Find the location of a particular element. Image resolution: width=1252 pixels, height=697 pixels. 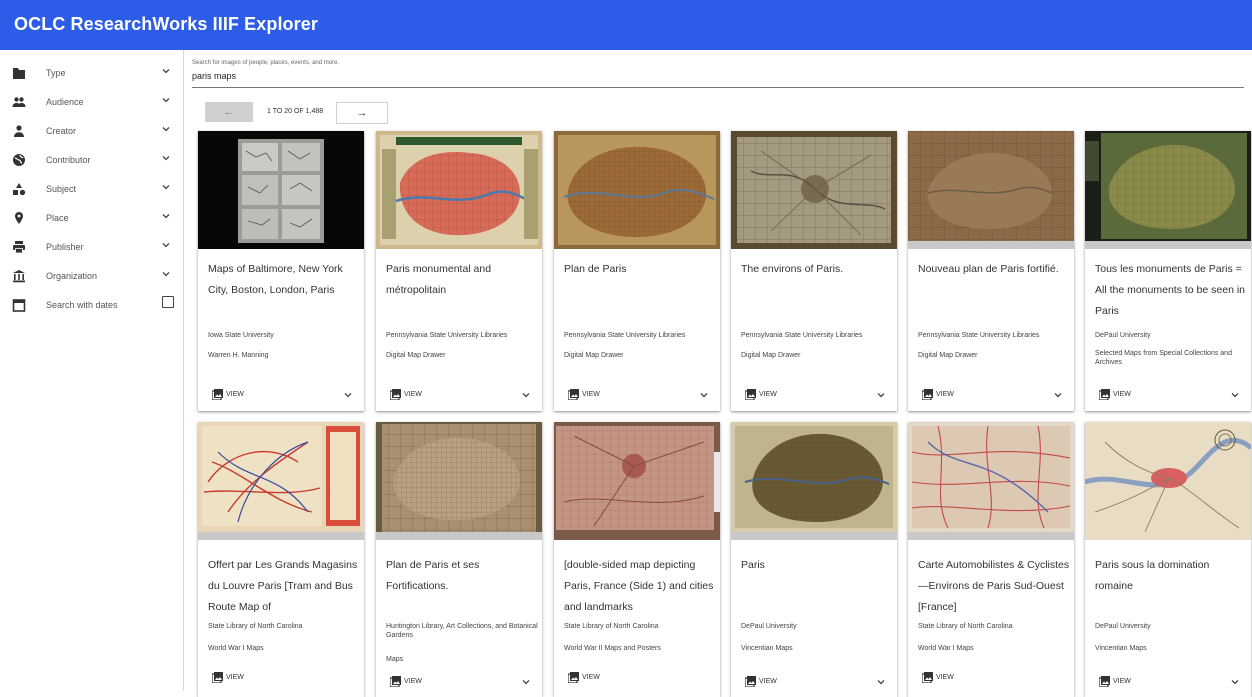

card-title: Paris monumental and métropolitain is located at coordinates (462, 280).